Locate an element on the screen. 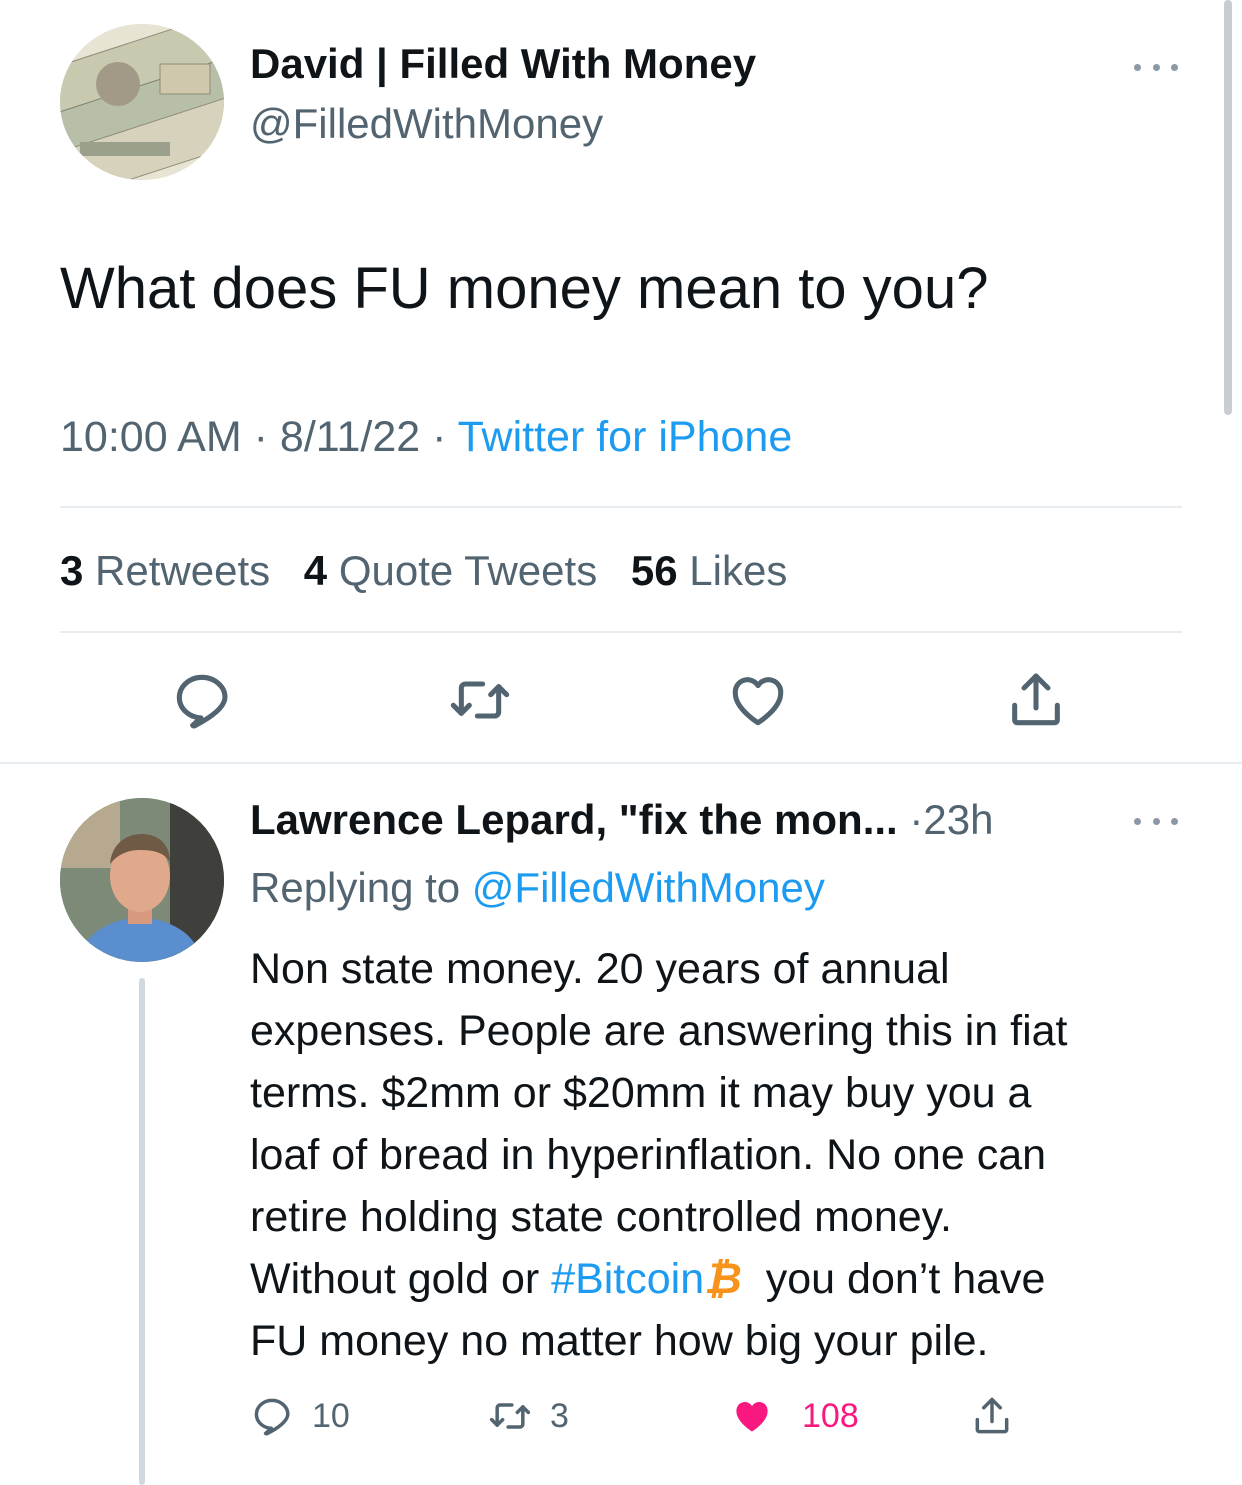 The height and width of the screenshot is (1485, 1242). like-count: 108 is located at coordinates (830, 1415).